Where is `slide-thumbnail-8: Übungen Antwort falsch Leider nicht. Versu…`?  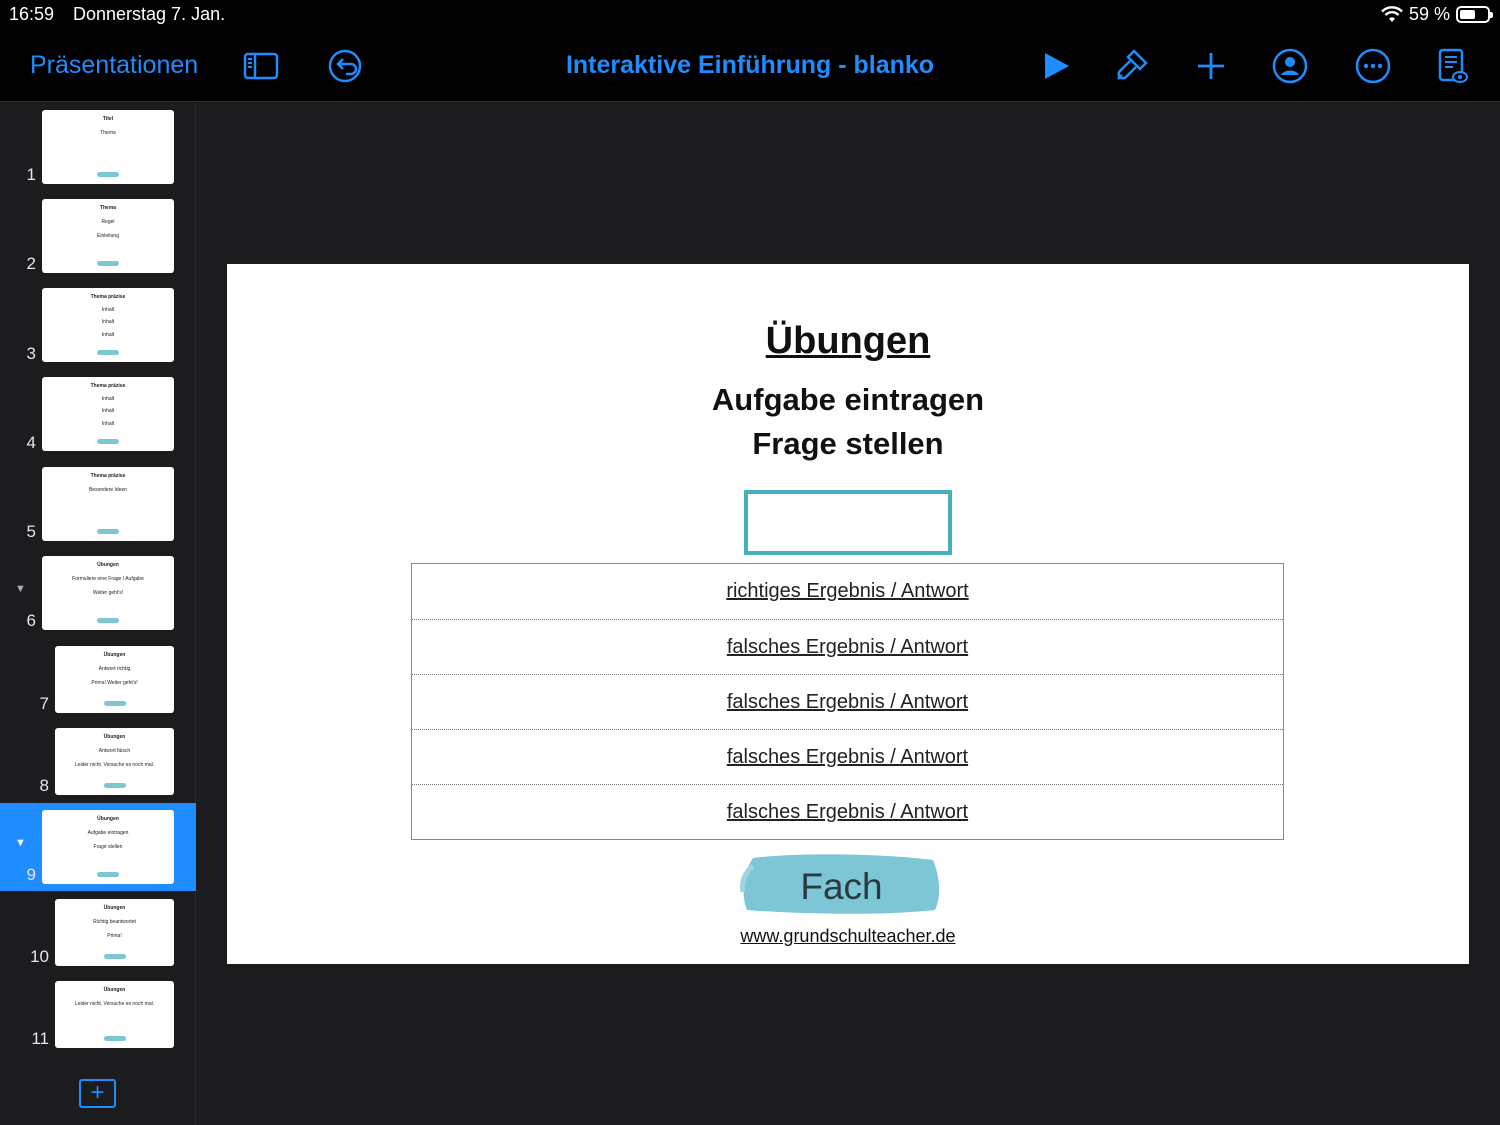
slide-thumbnail-8: Übungen Antwort falsch Leider nicht. Versu… is located at coordinates (114, 761).